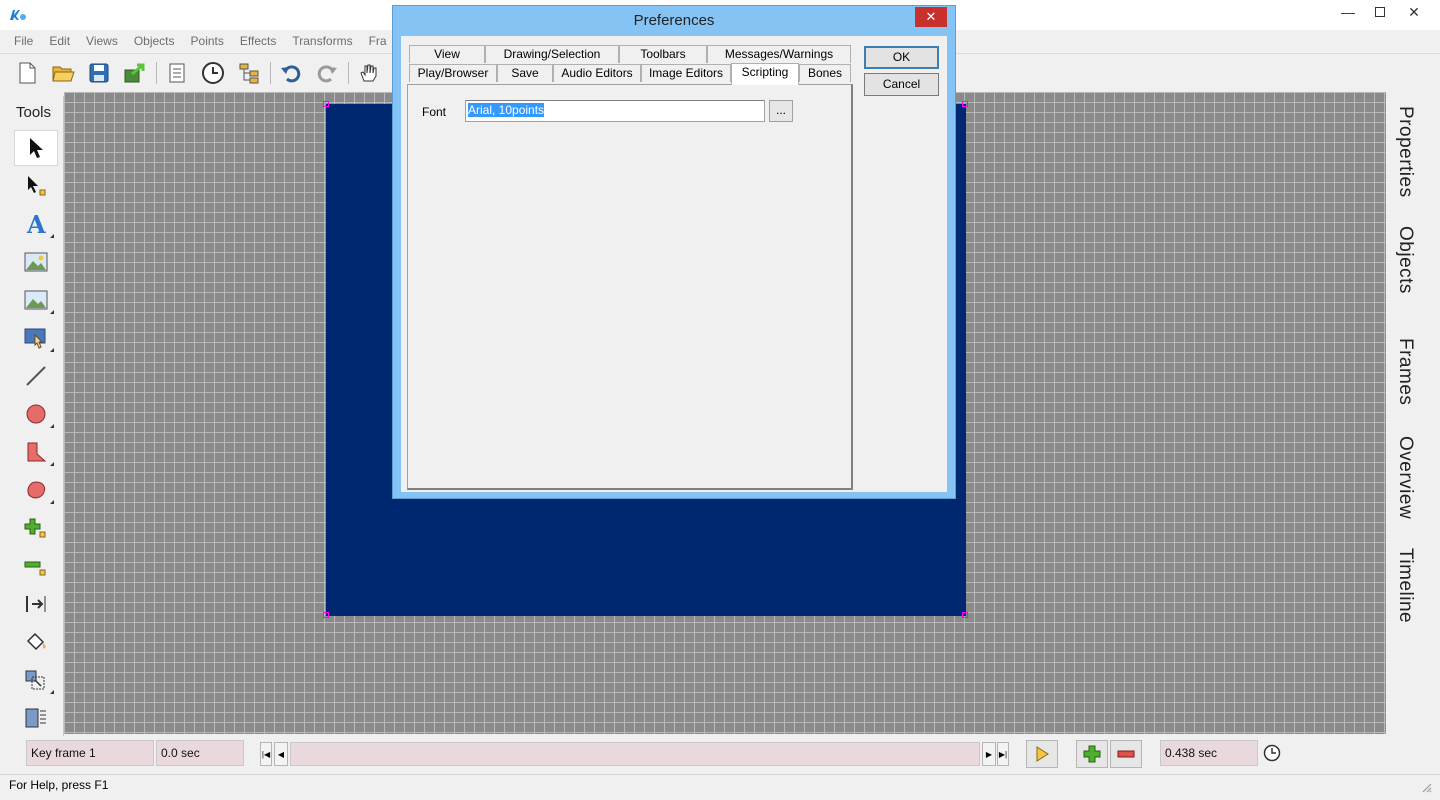 The width and height of the screenshot is (1440, 800). What do you see at coordinates (36, 528) in the screenshot?
I see `add-point-tool-icon` at bounding box center [36, 528].